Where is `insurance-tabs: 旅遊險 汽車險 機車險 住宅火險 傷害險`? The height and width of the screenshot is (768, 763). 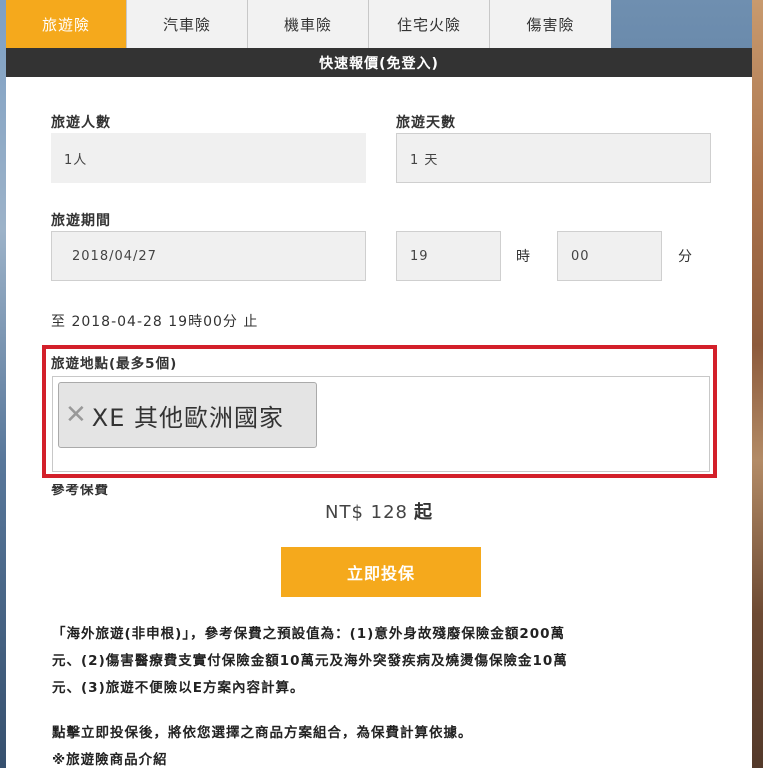
insurance-tabs: 旅遊險 汽車險 機車險 住宅火險 傷害險 is located at coordinates (309, 24).